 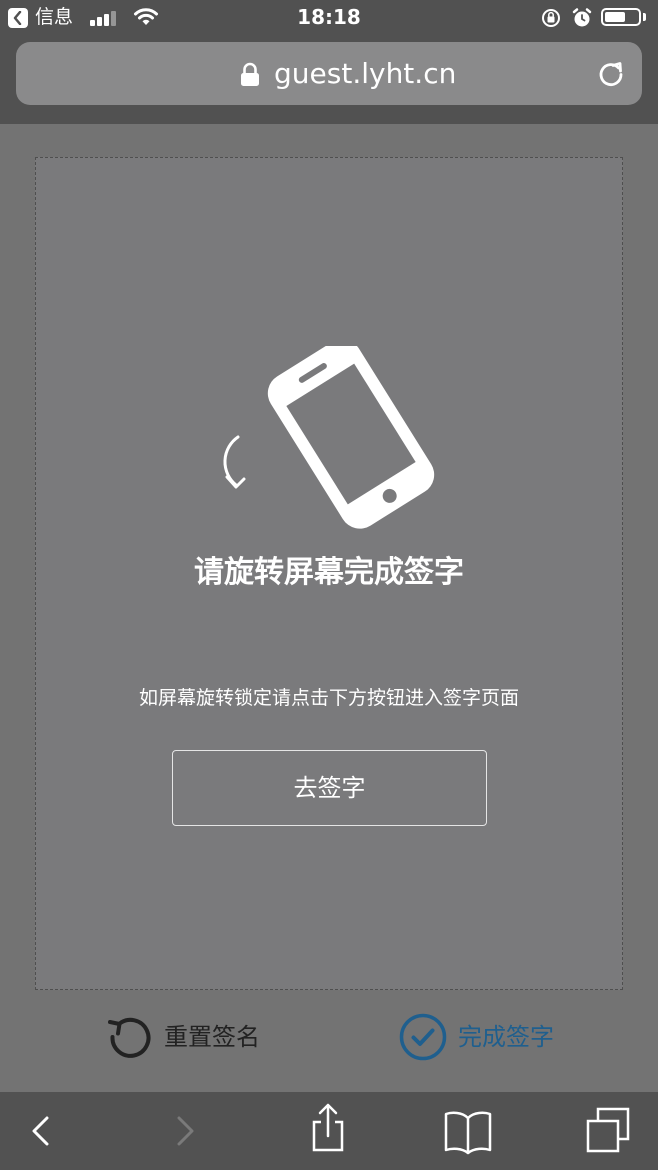 I want to click on check-circle-icon, so click(x=423, y=1037).